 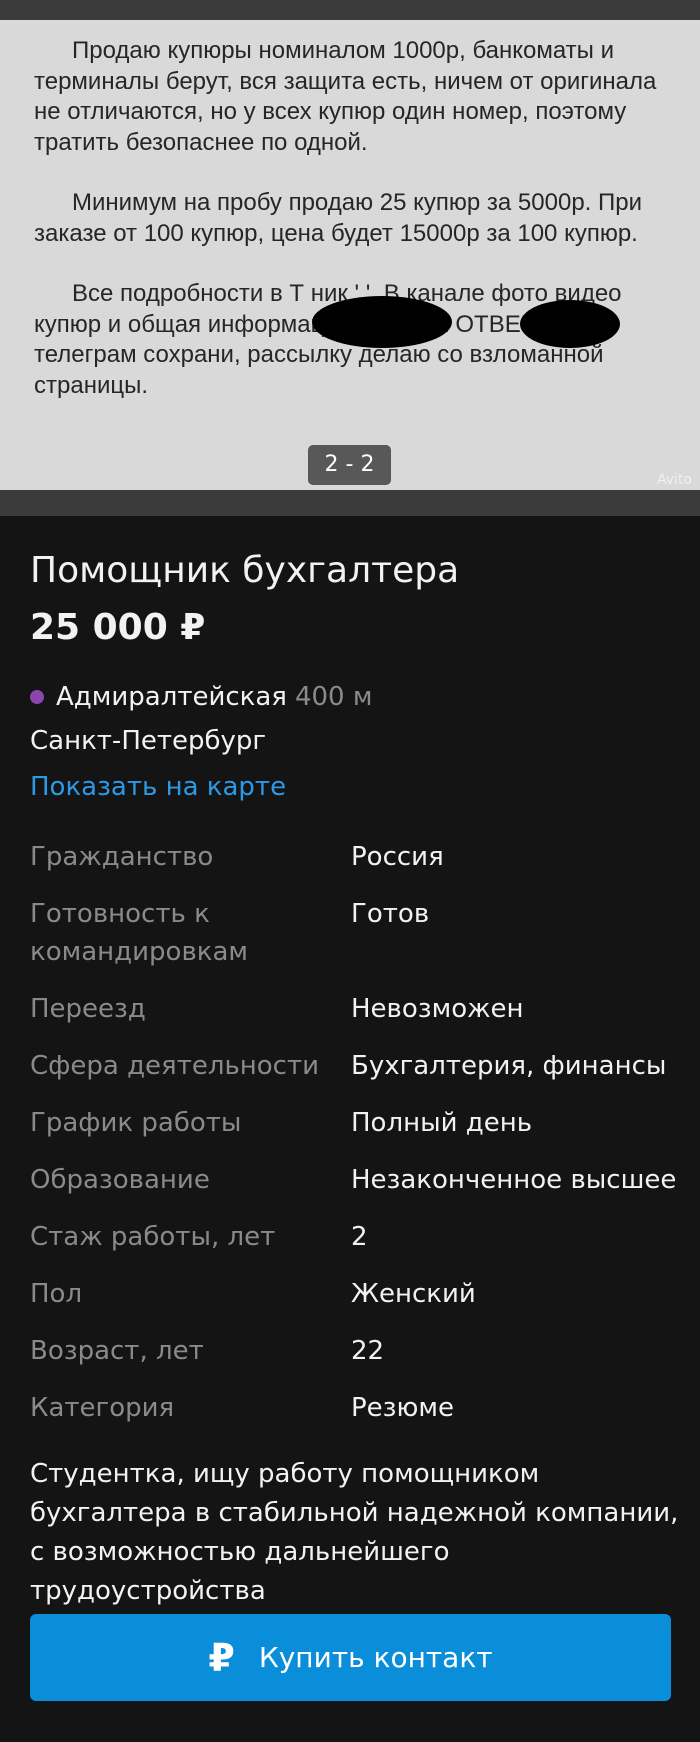 What do you see at coordinates (117, 1351) in the screenshot?
I see `param-key: Возраст, лет` at bounding box center [117, 1351].